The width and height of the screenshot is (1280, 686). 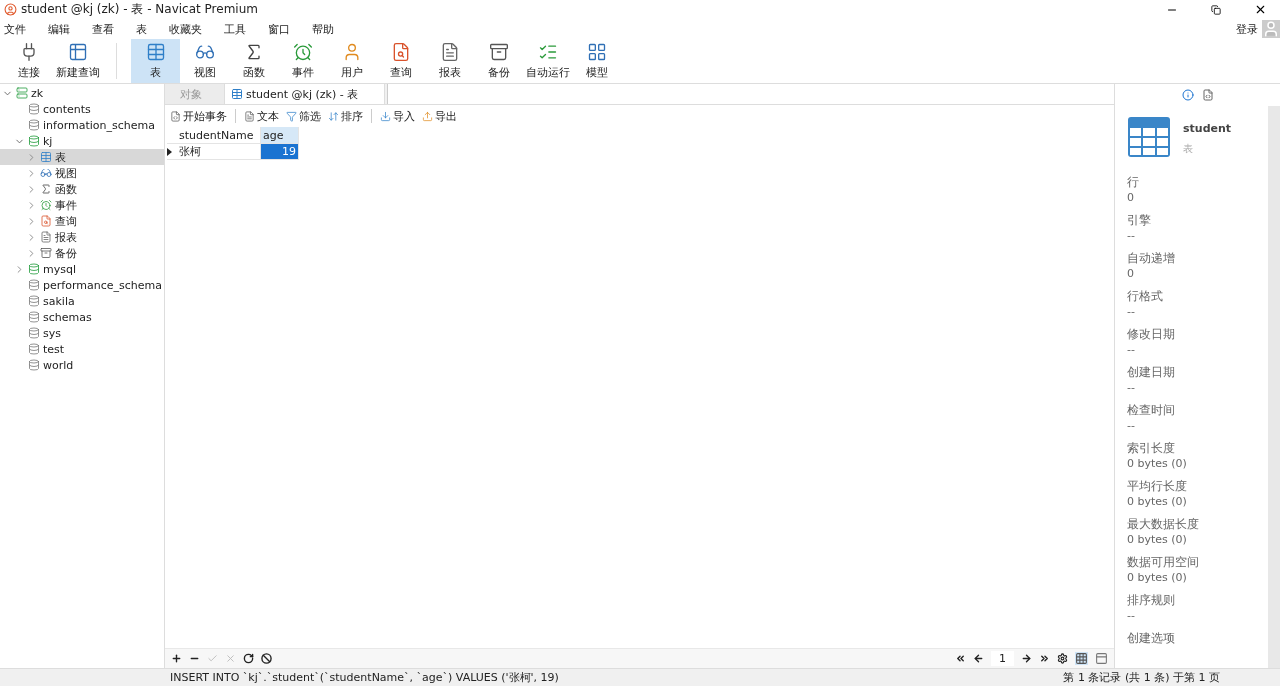 What do you see at coordinates (82, 317) in the screenshot?
I see `tree-item: schemas` at bounding box center [82, 317].